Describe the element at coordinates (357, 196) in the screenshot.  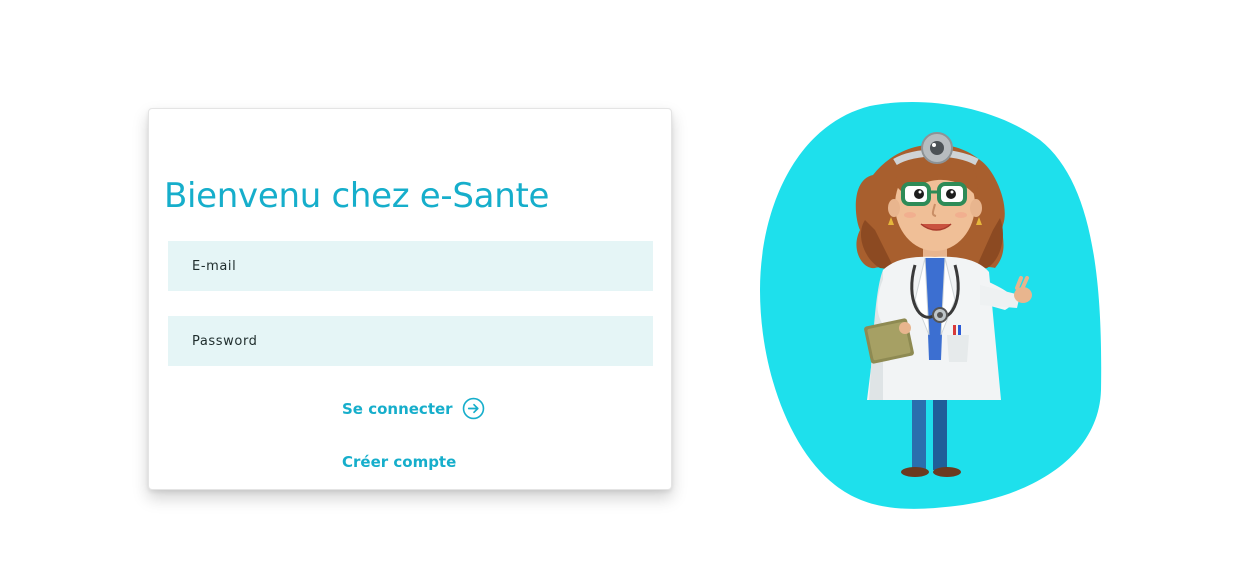
I see `welcome-title: Bienvenu chez e-Sante` at that location.